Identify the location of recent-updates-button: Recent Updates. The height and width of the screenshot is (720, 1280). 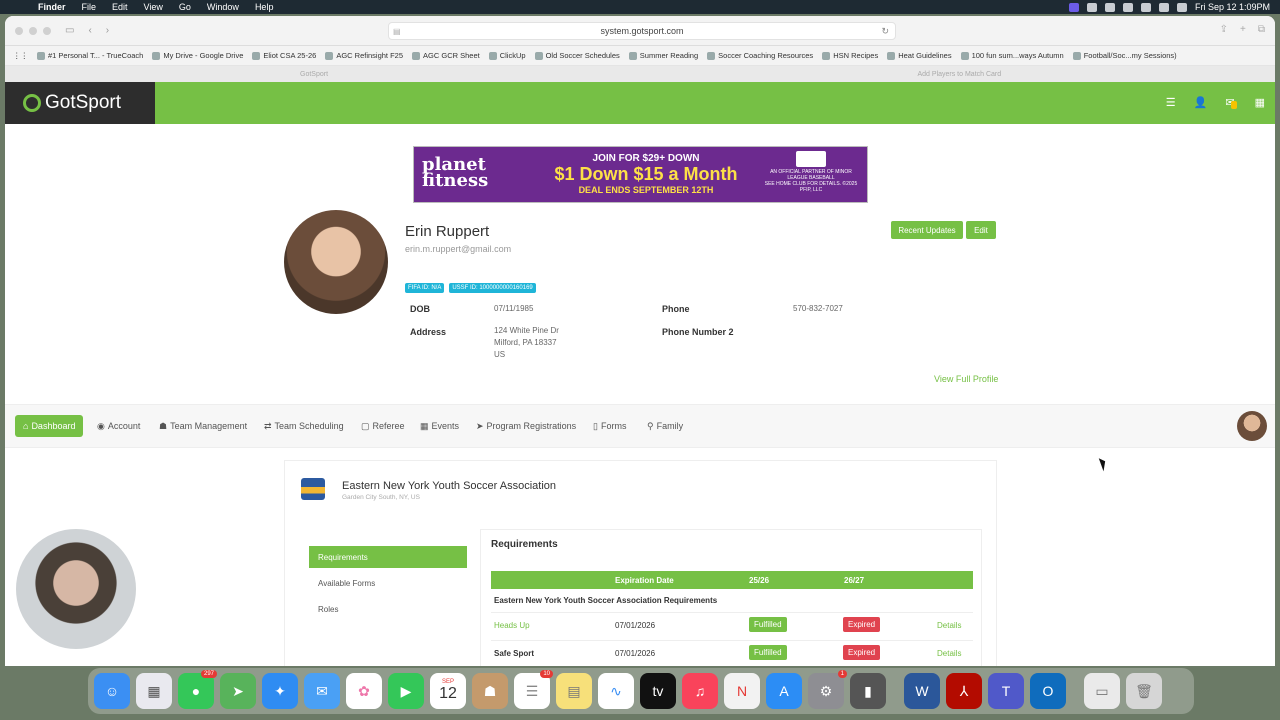
(927, 230).